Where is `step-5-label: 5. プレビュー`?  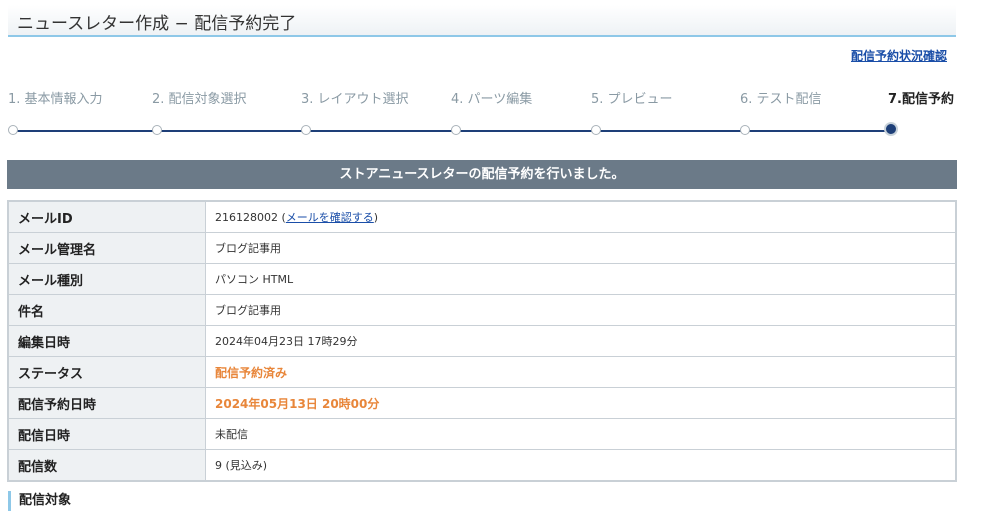 step-5-label: 5. プレビュー is located at coordinates (632, 99).